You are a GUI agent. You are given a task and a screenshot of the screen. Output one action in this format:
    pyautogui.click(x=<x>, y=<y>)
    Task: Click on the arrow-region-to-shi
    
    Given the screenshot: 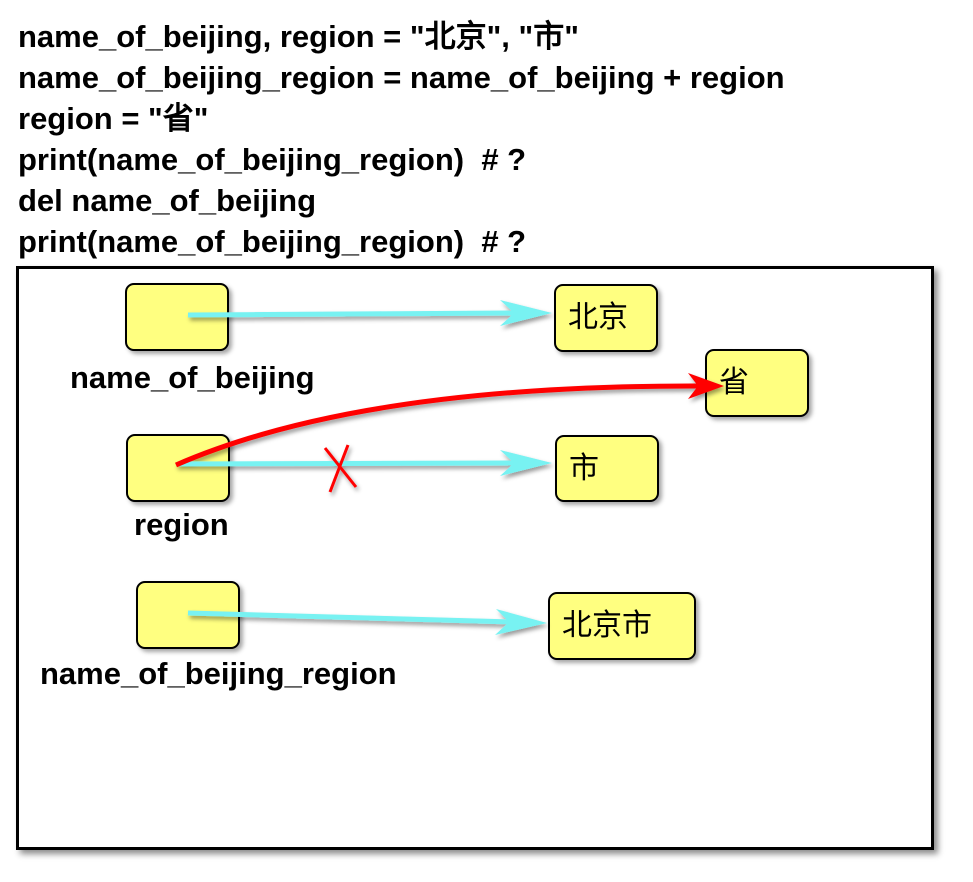 What is the action you would take?
    pyautogui.click(x=364, y=463)
    